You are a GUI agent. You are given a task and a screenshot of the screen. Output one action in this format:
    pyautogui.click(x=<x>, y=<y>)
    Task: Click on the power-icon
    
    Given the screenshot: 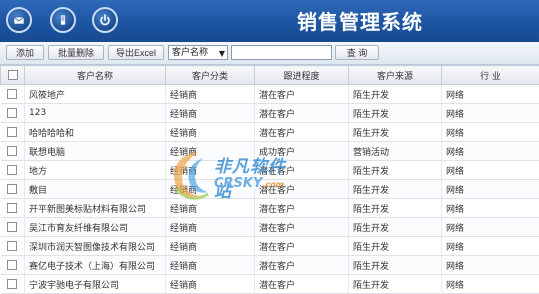 What is the action you would take?
    pyautogui.click(x=105, y=20)
    